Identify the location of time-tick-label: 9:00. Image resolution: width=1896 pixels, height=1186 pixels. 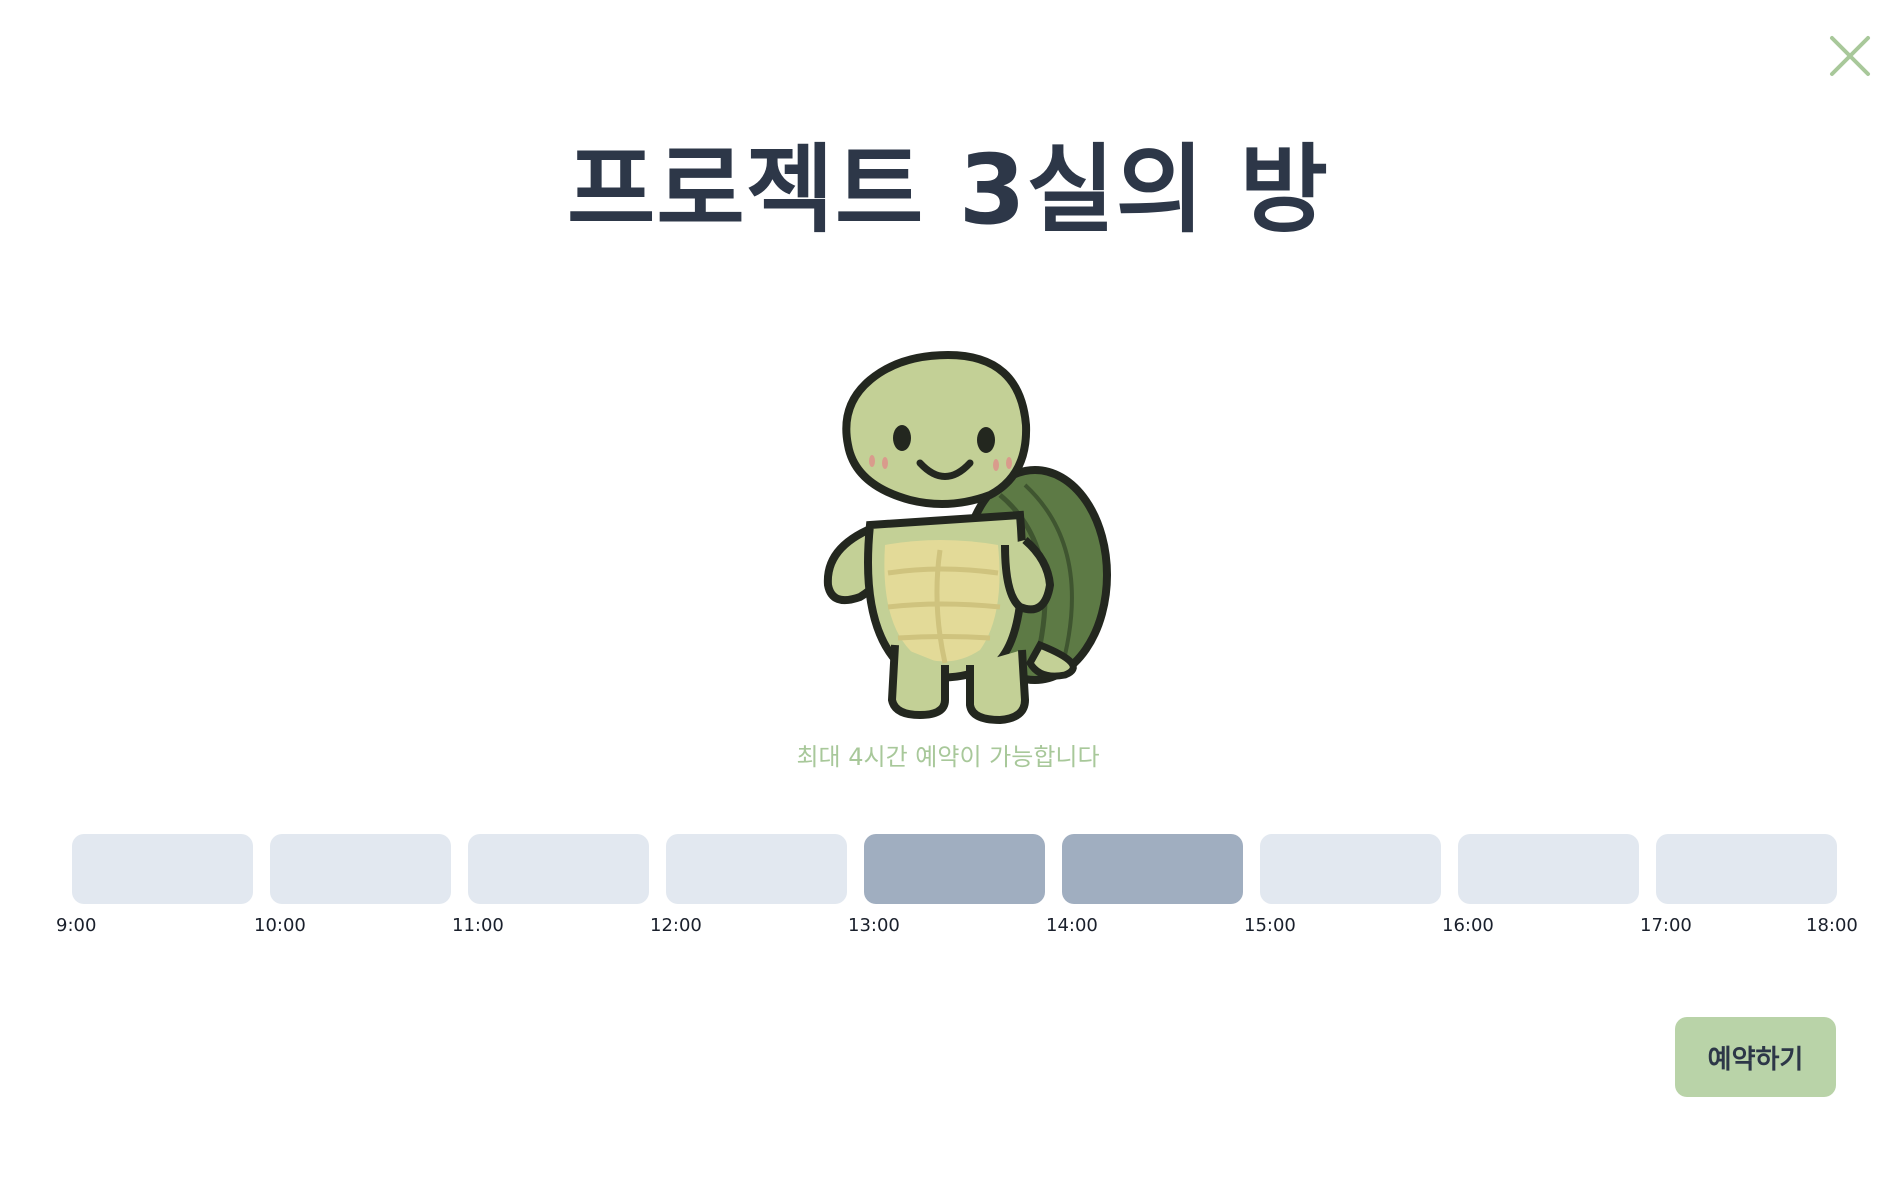
(76, 925).